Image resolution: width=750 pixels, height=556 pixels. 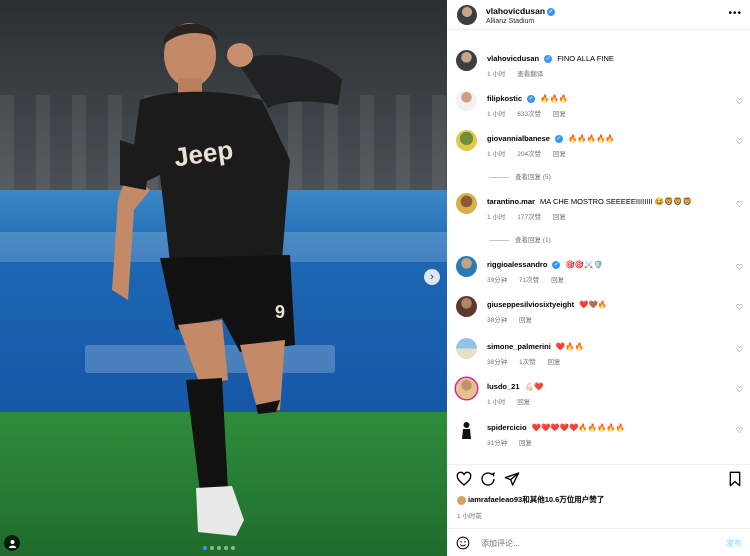 What do you see at coordinates (616, 201) in the screenshot?
I see `comment-text: MA CHE MOSTRO SEEEEEIIIIIIII 😂🦁🦁🦁` at bounding box center [616, 201].